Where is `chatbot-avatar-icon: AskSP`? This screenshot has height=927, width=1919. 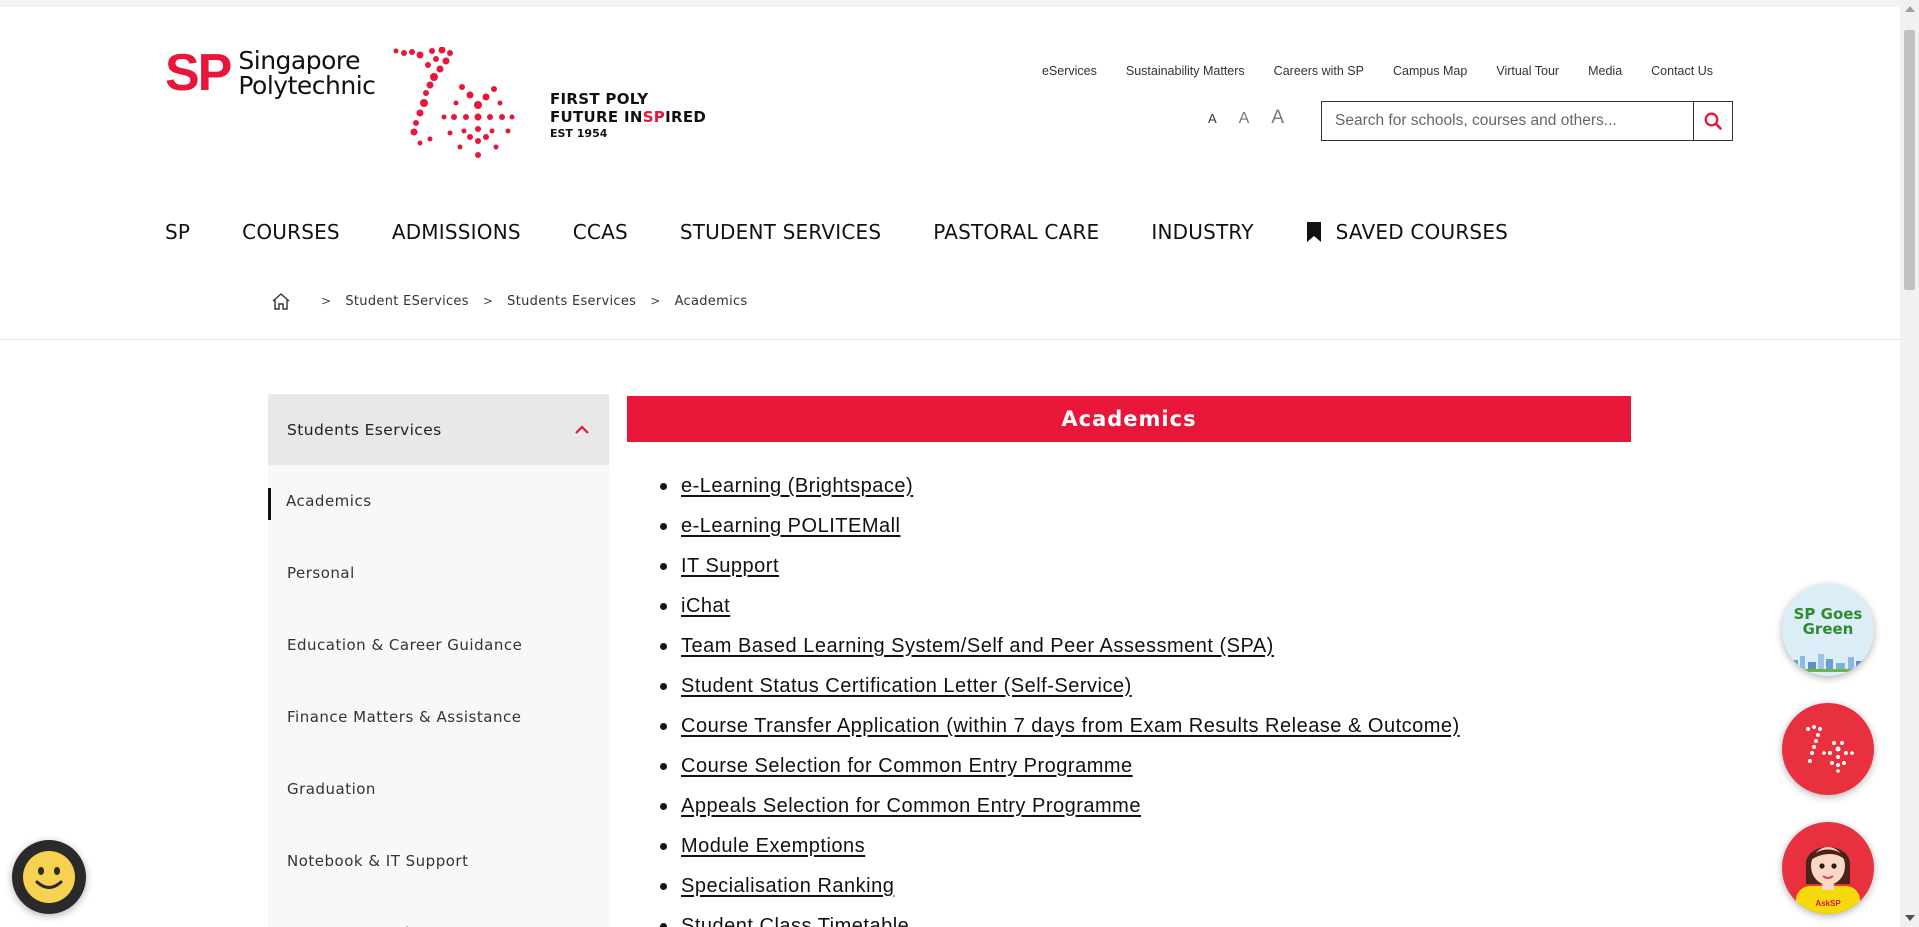
chatbot-avatar-icon: AskSP is located at coordinates (1828, 880).